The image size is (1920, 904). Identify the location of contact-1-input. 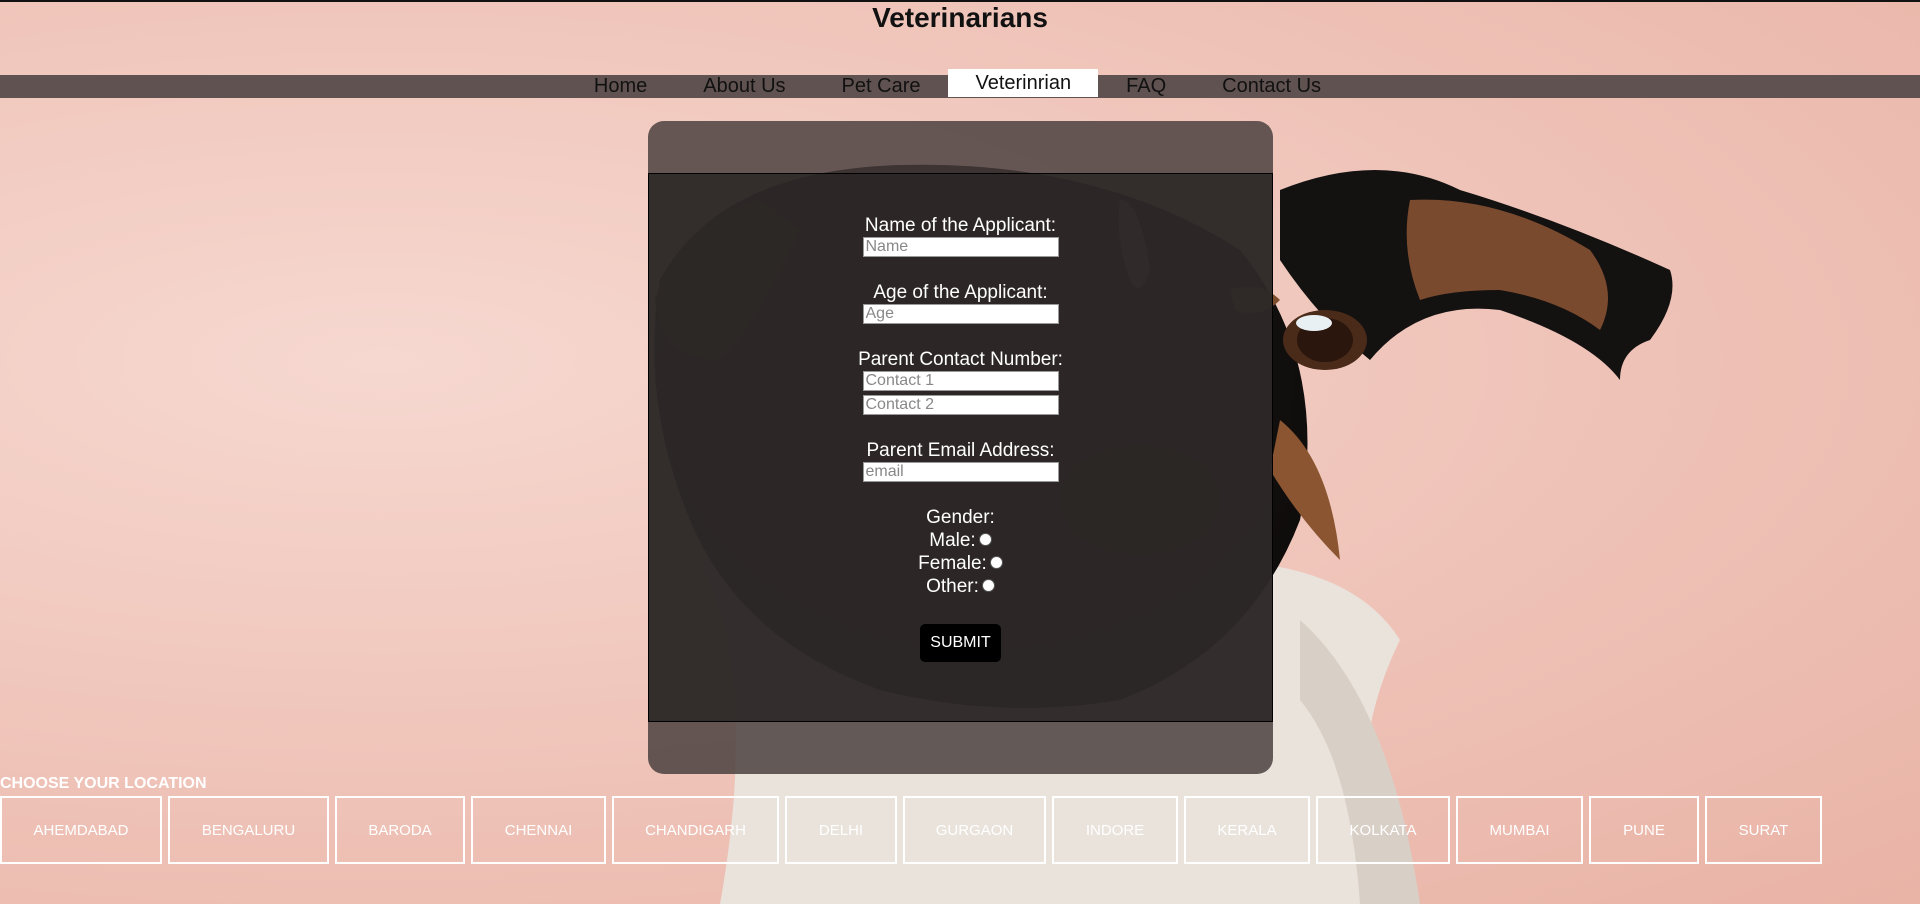
(960, 381).